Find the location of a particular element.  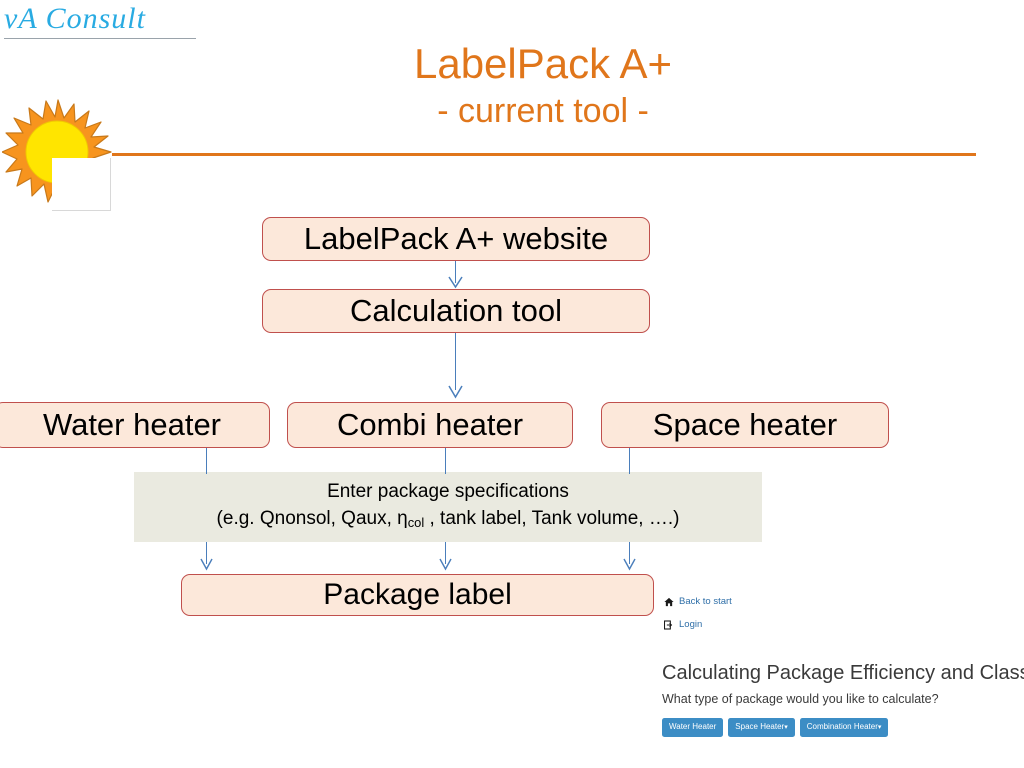

flow-node-water-heater: Water heater is located at coordinates (135, 425).